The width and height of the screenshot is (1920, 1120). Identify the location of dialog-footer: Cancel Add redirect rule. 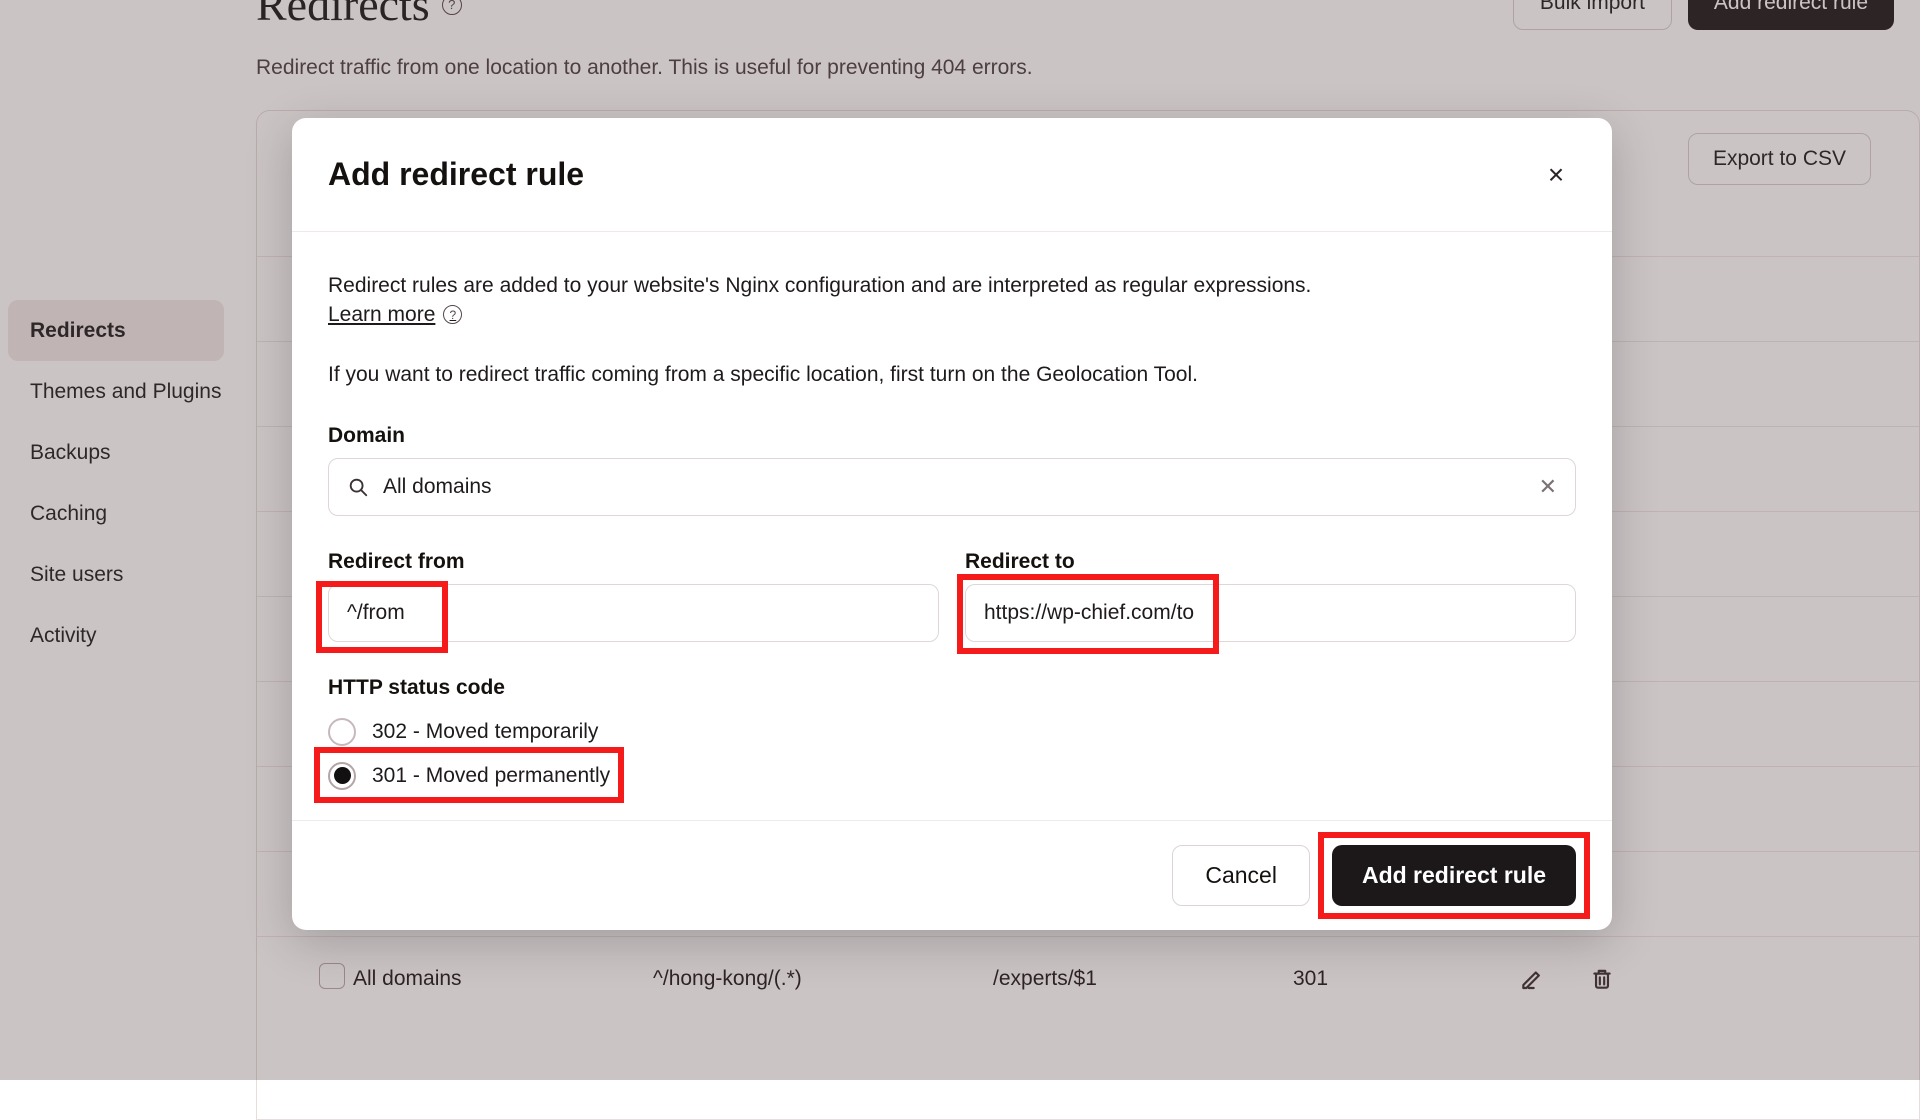
(952, 875).